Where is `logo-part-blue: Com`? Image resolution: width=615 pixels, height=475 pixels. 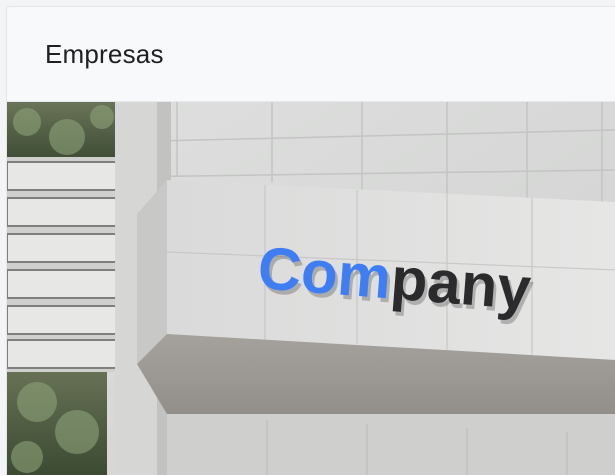
logo-part-blue: Com is located at coordinates (325, 272).